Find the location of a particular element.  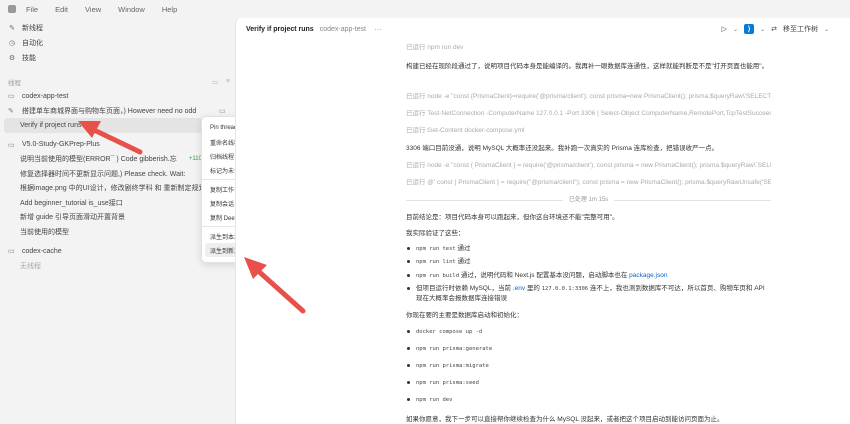

list-item: npm run lint 通过 is located at coordinates (588, 262).